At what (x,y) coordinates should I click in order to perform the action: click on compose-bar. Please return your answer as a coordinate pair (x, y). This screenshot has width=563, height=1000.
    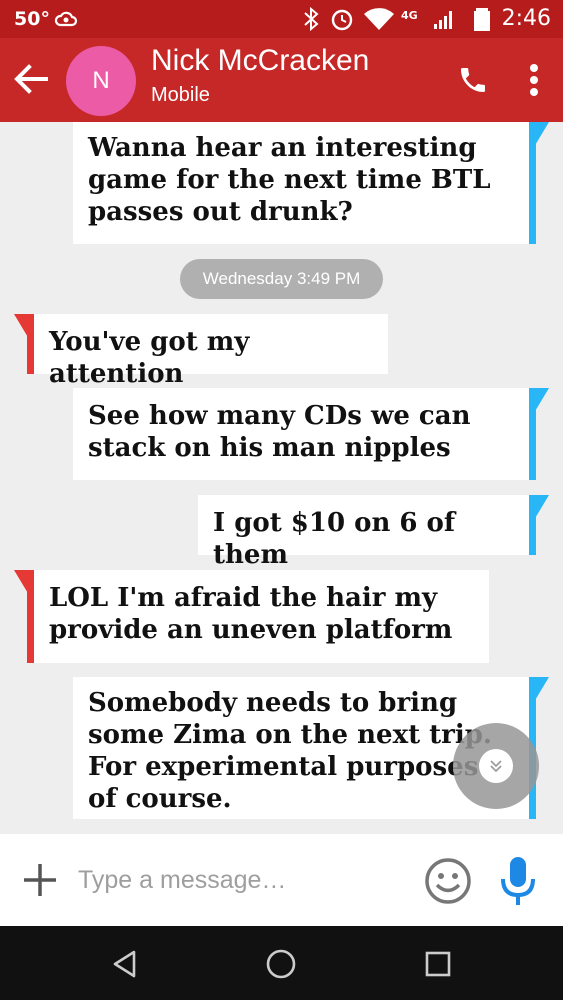
    Looking at the image, I should click on (281, 880).